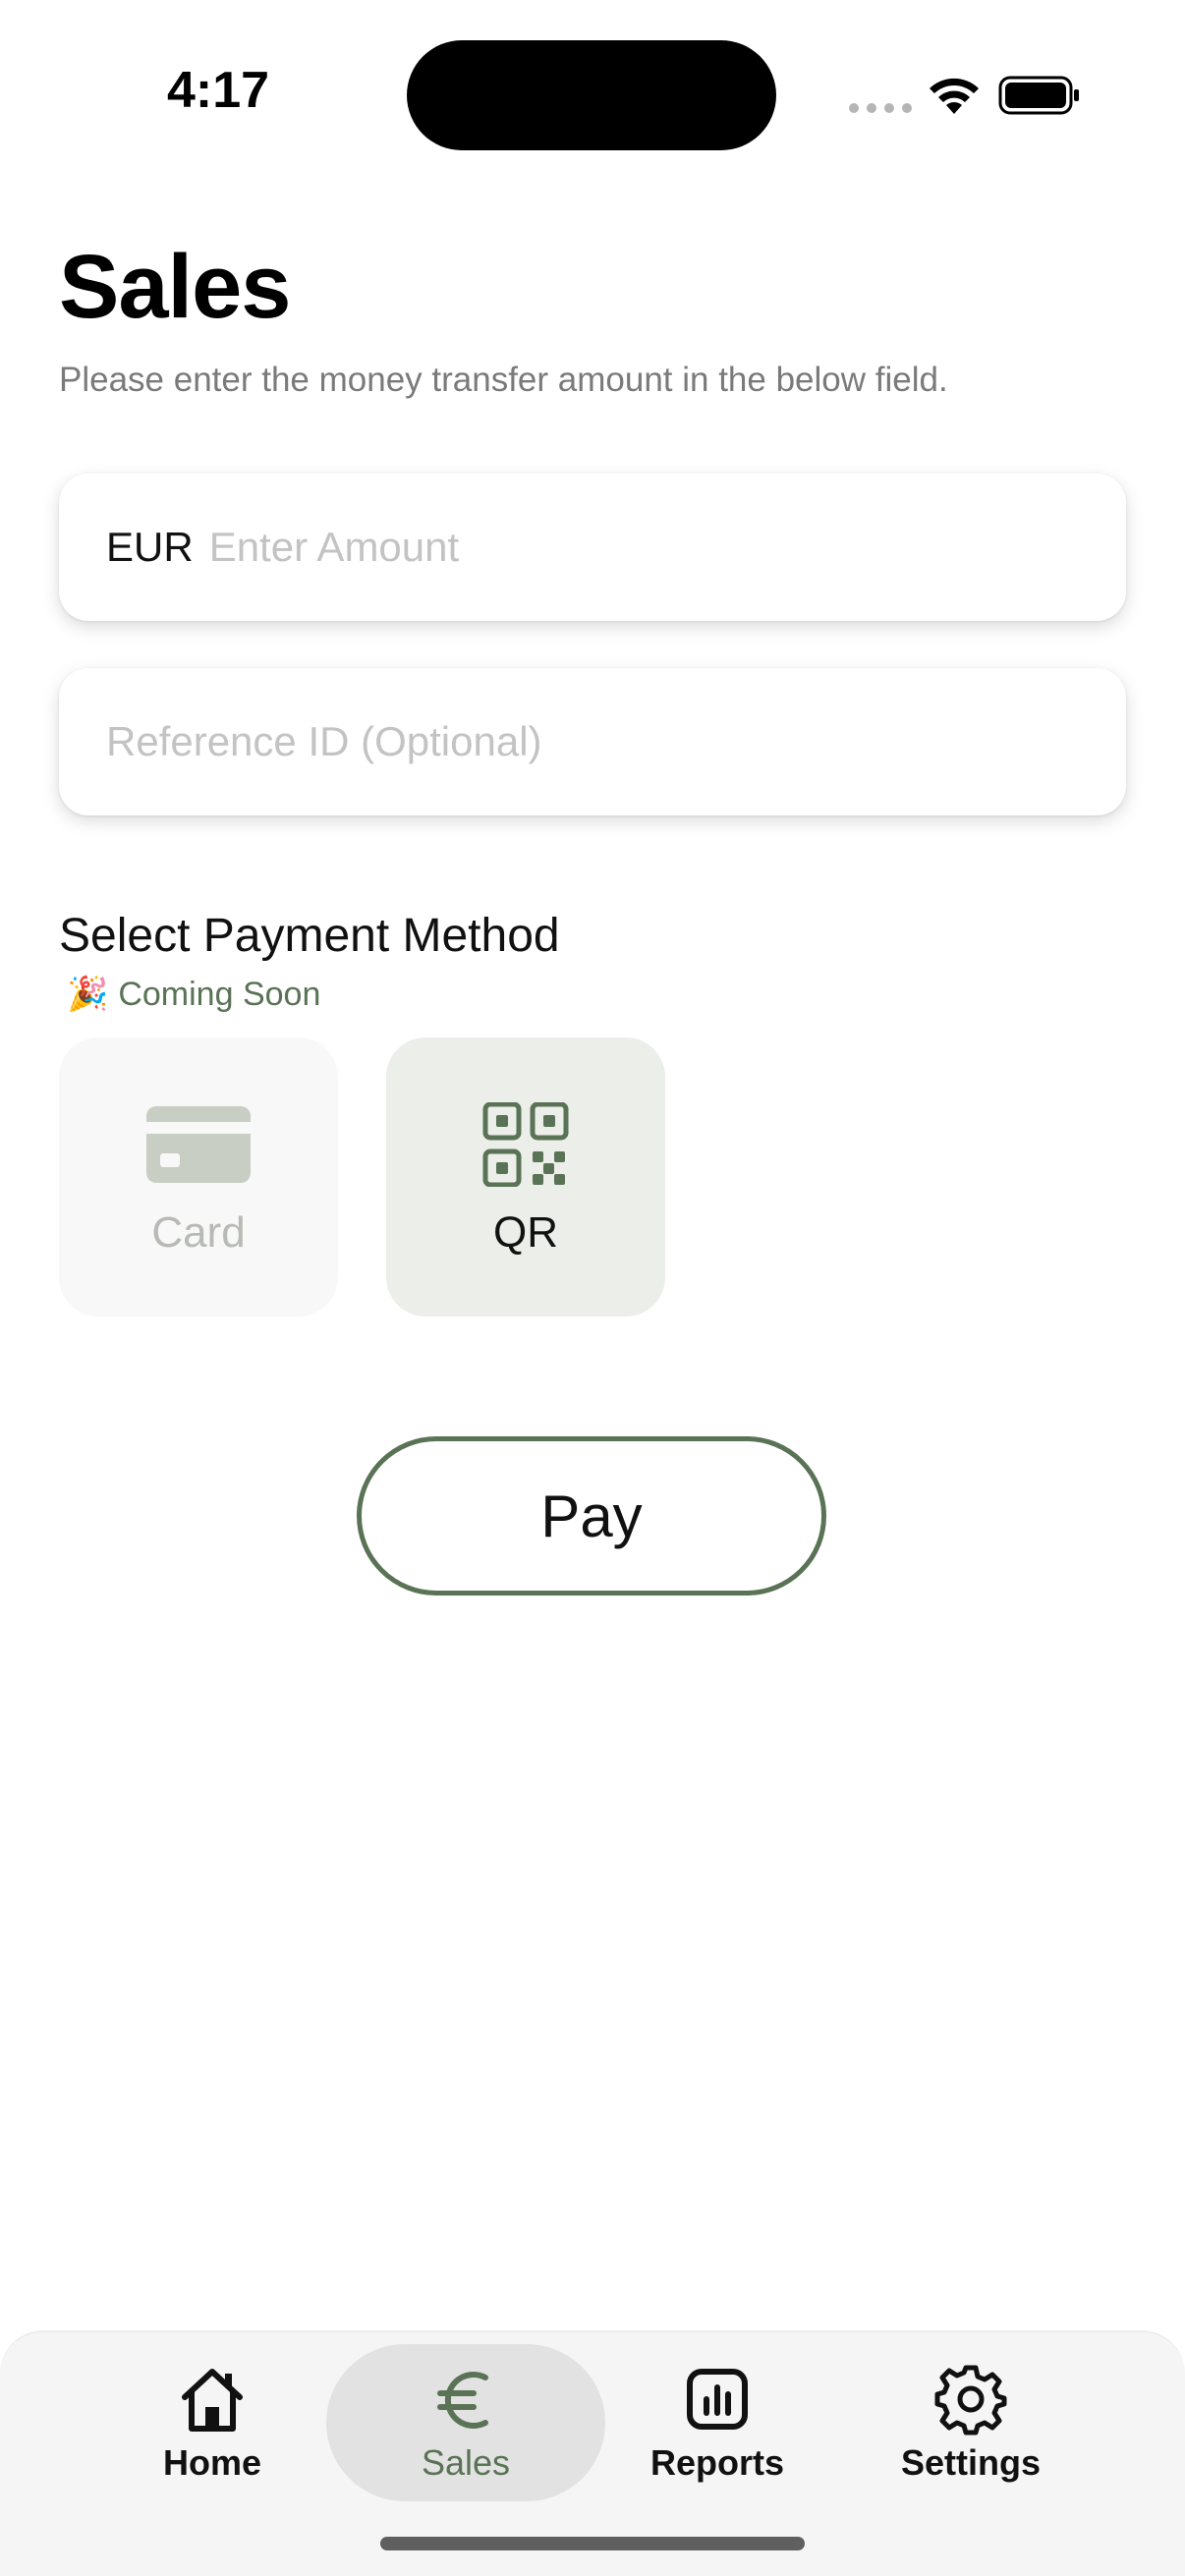 The height and width of the screenshot is (2576, 1185). What do you see at coordinates (88, 994) in the screenshot?
I see `party-popper-icon: 🎉` at bounding box center [88, 994].